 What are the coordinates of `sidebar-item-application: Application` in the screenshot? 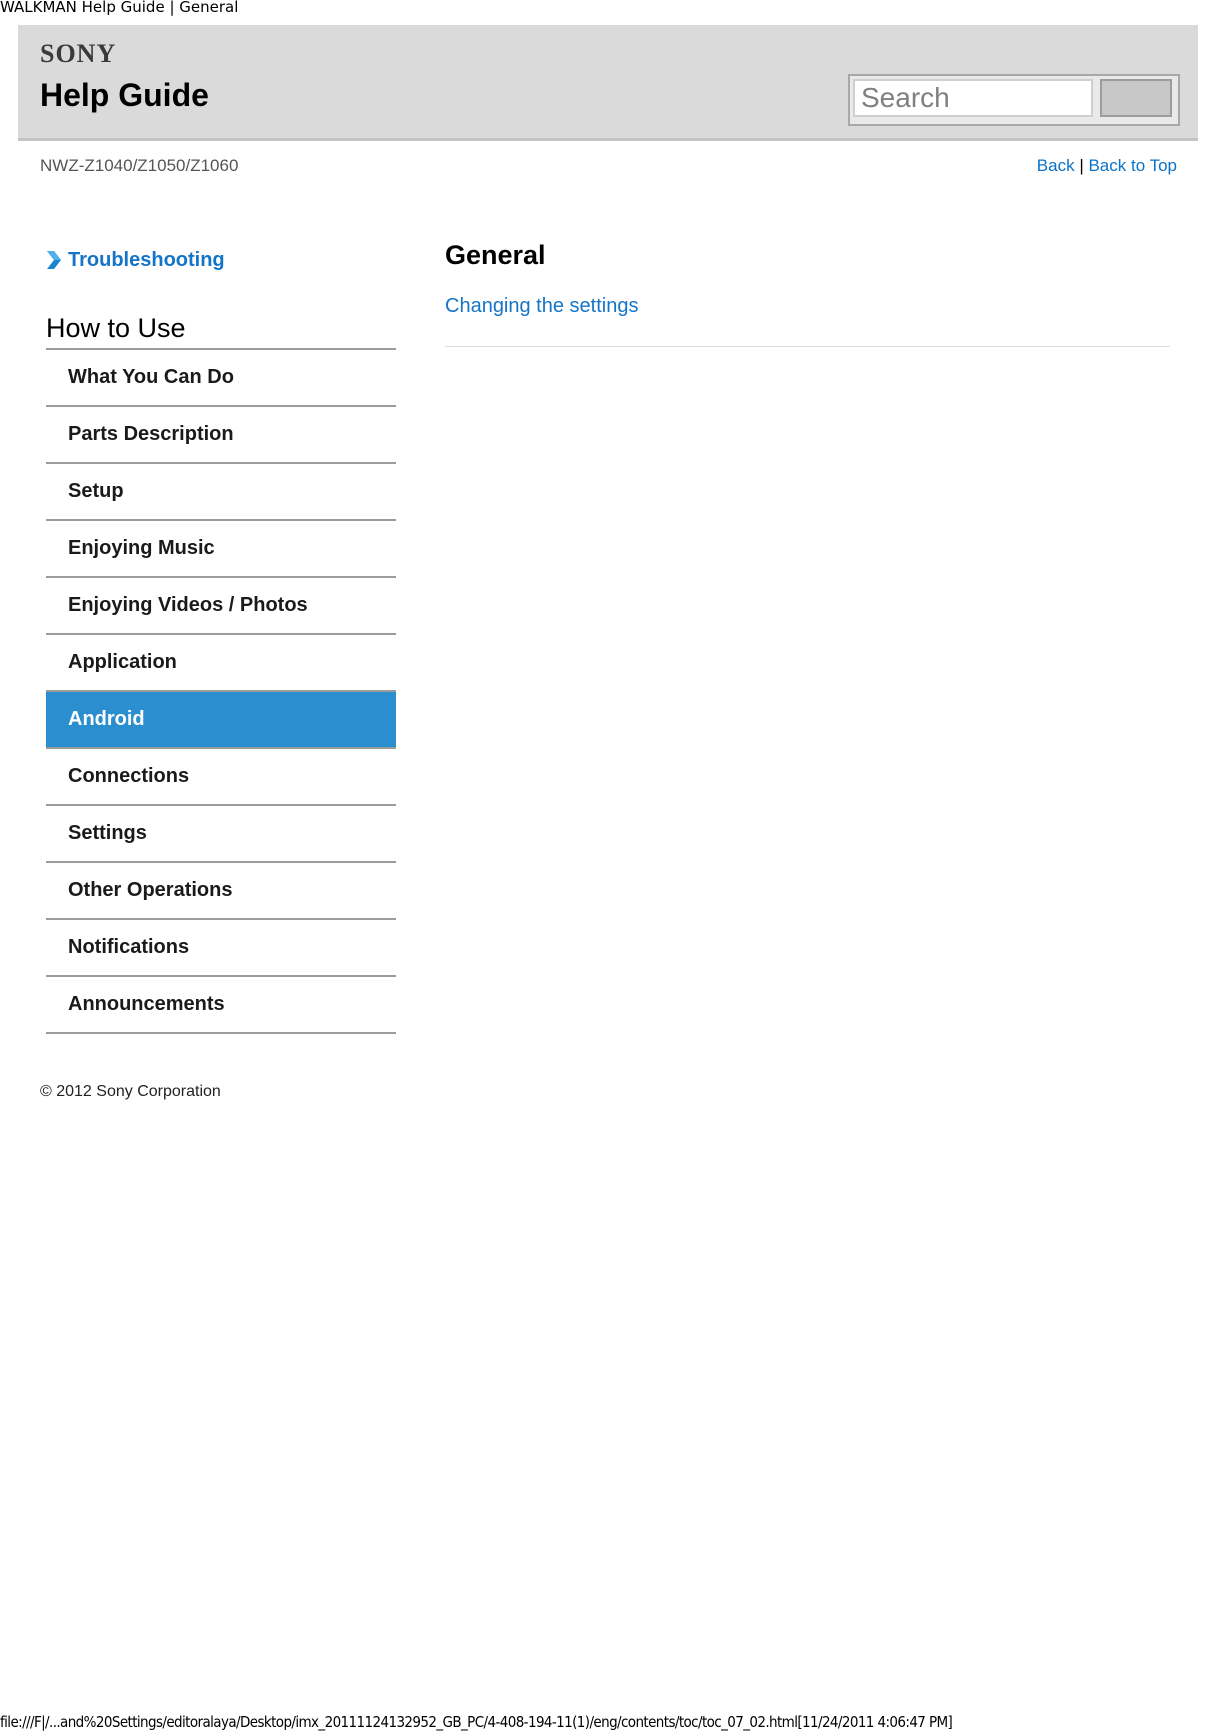 It's located at (221, 663).